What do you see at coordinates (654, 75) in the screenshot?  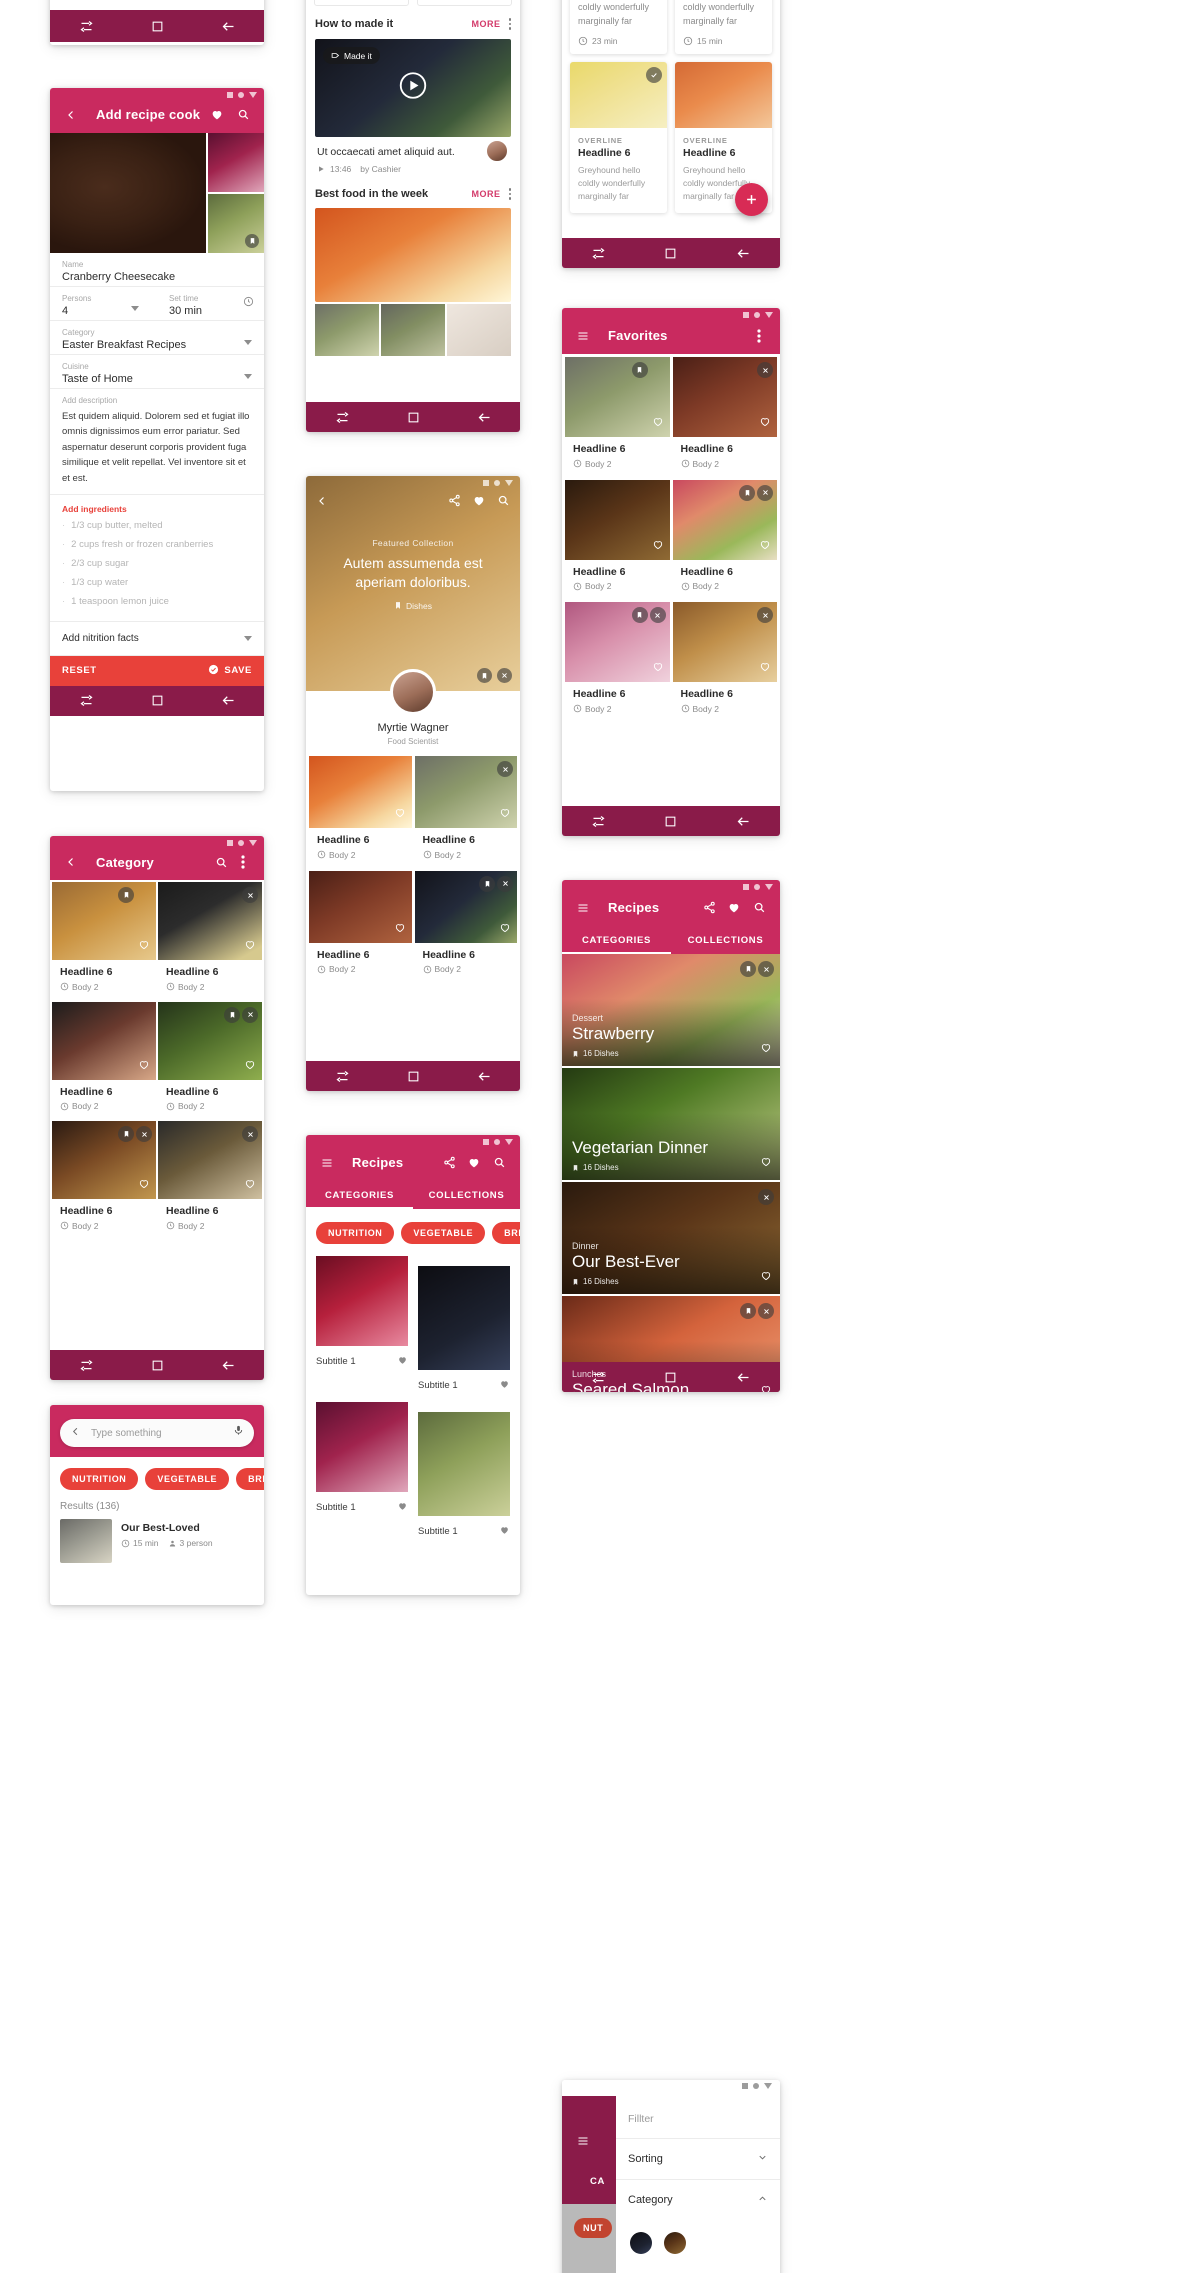 I see `check-icon` at bounding box center [654, 75].